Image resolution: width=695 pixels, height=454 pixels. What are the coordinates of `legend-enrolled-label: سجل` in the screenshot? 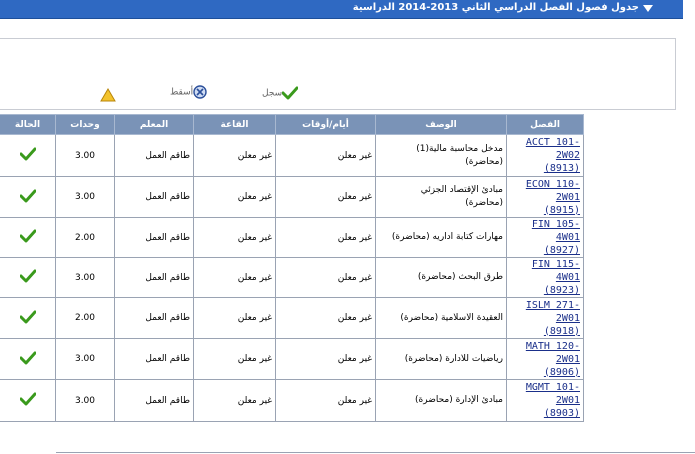 It's located at (272, 93).